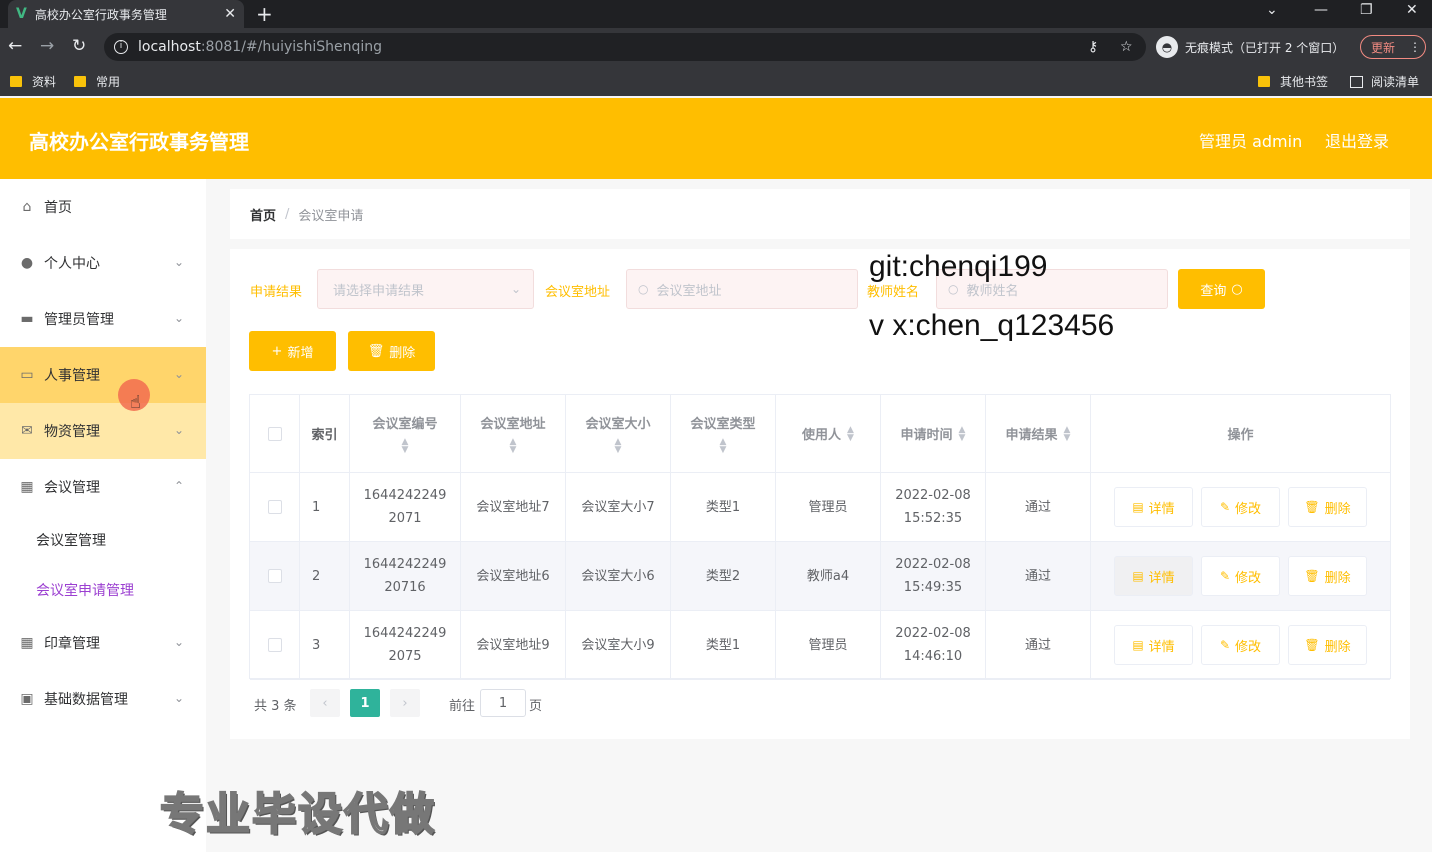  I want to click on app-title: 高校办公室行政事务管理, so click(139, 142).